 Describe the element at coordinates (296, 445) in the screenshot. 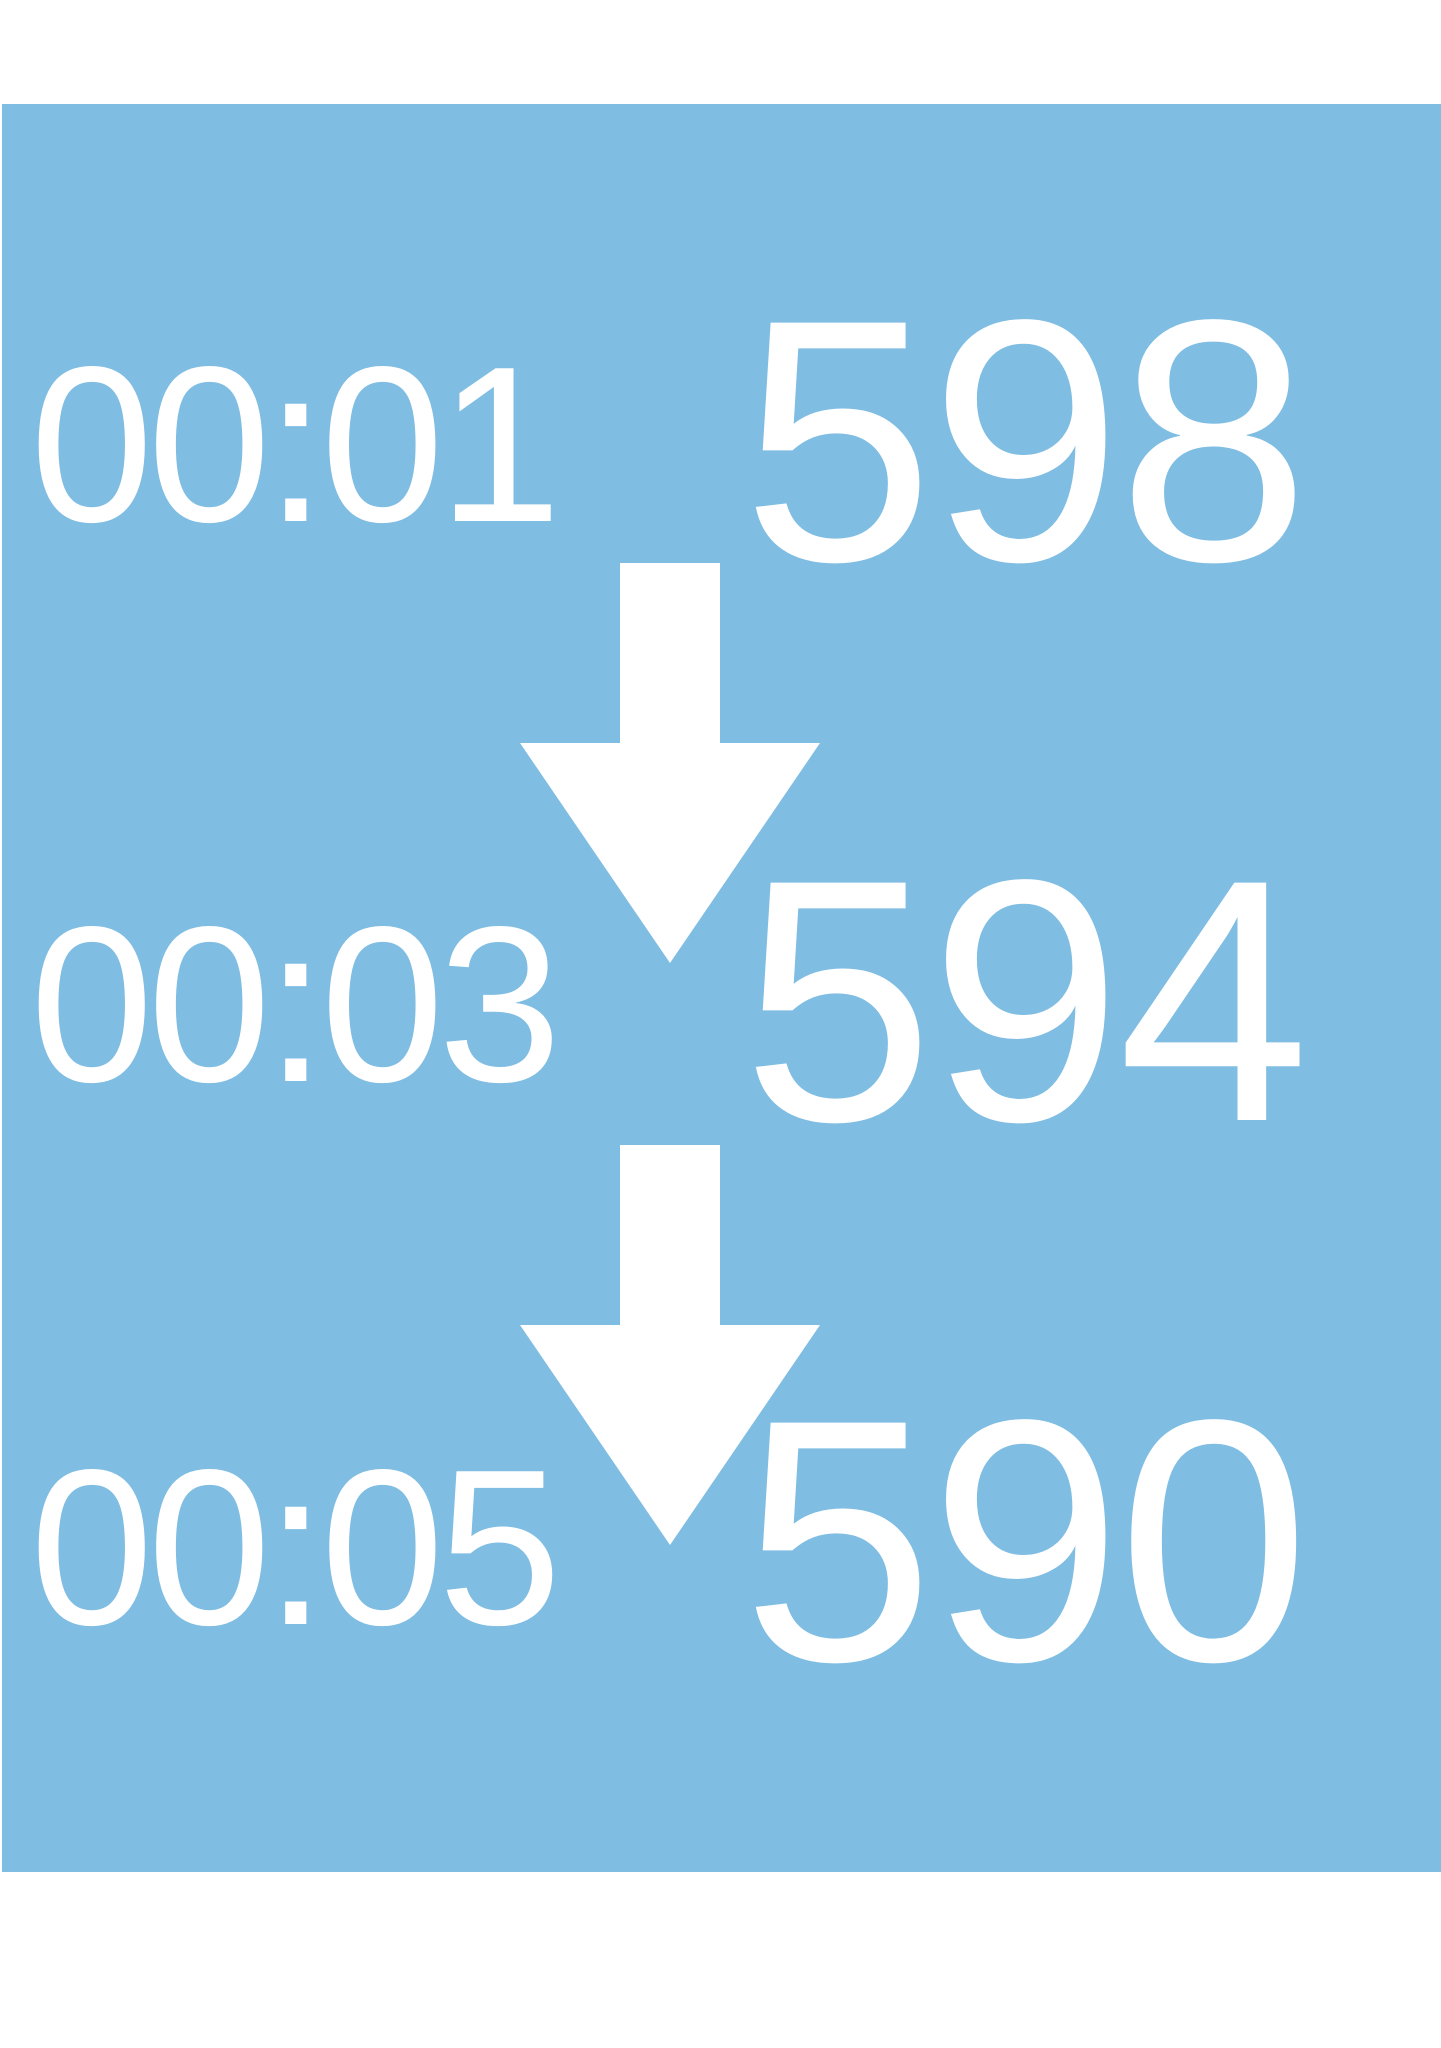

I see `time-label-1: 00:01` at that location.